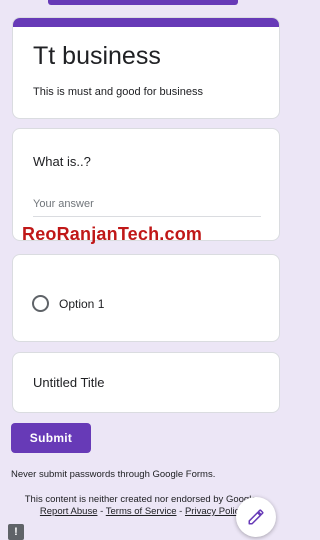  What do you see at coordinates (82, 303) in the screenshot?
I see `radio-option-label: Option 1` at bounding box center [82, 303].